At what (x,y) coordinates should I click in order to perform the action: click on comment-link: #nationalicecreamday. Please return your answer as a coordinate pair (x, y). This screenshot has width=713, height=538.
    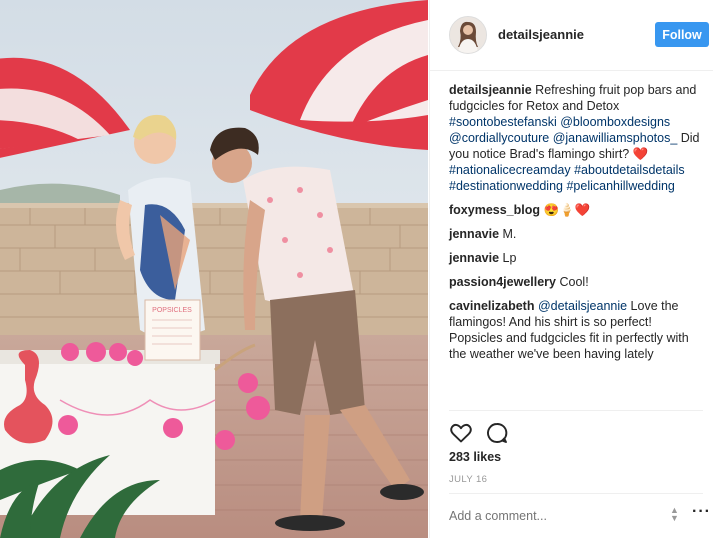
    Looking at the image, I should click on (510, 170).